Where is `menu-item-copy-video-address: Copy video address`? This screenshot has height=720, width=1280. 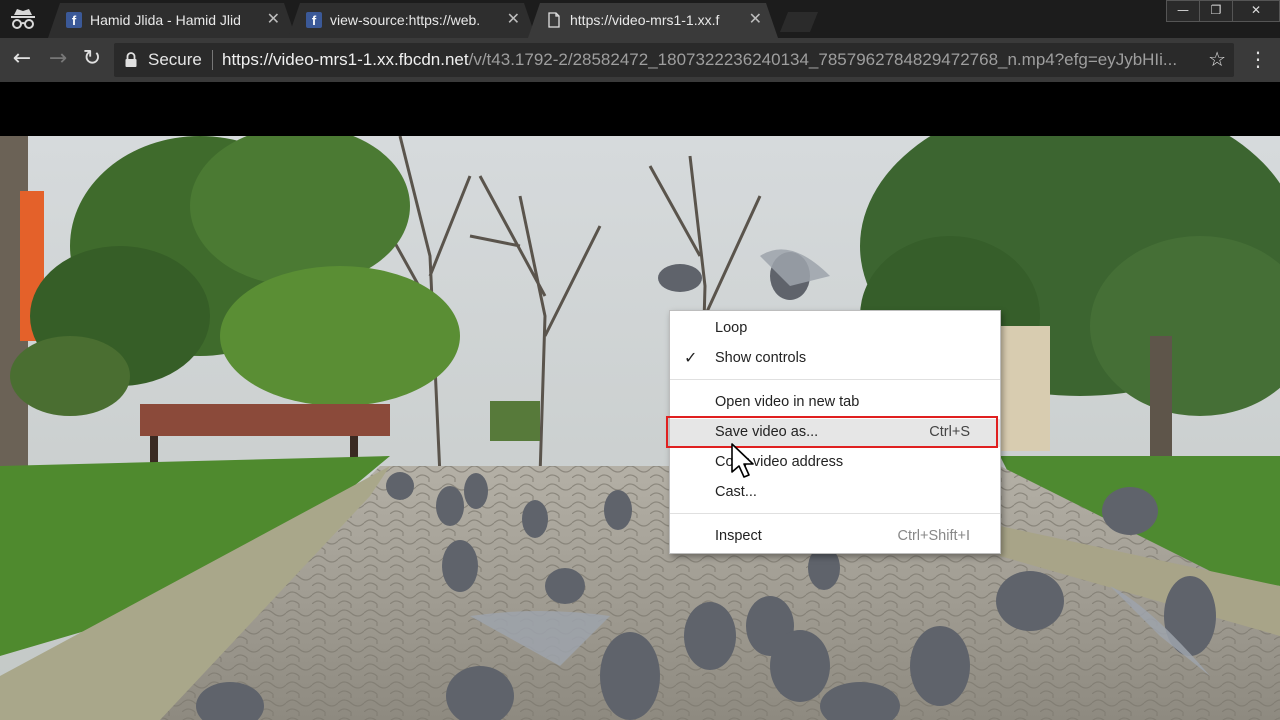
menu-item-copy-video-address: Copy video address is located at coordinates (835, 463).